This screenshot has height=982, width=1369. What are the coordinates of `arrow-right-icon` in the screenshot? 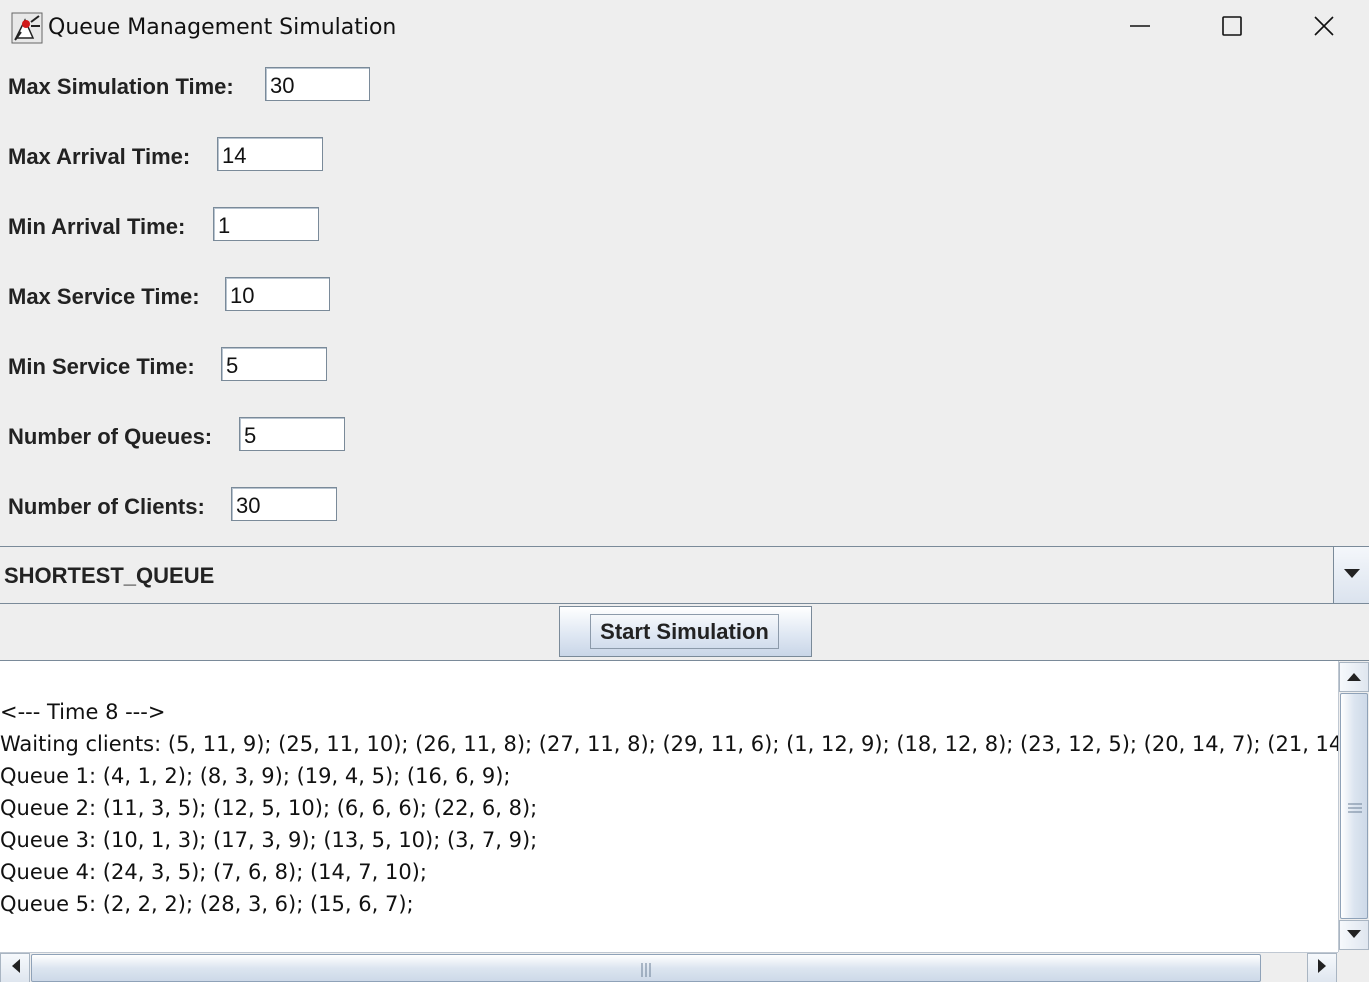 It's located at (1322, 968).